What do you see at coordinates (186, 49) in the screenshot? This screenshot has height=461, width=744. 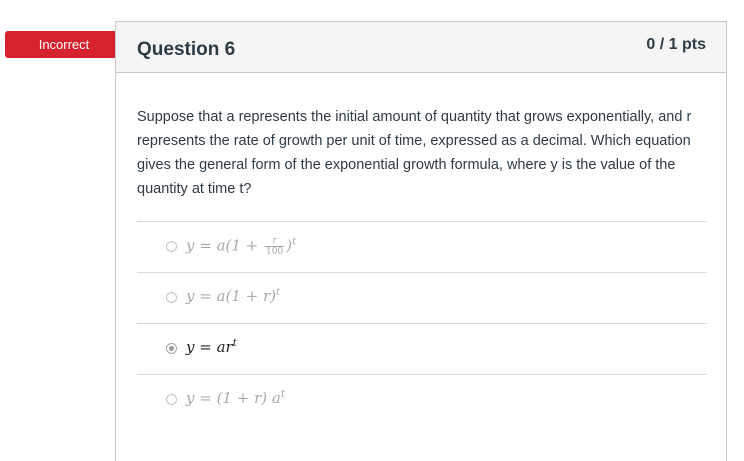 I see `question-title: Question 6` at bounding box center [186, 49].